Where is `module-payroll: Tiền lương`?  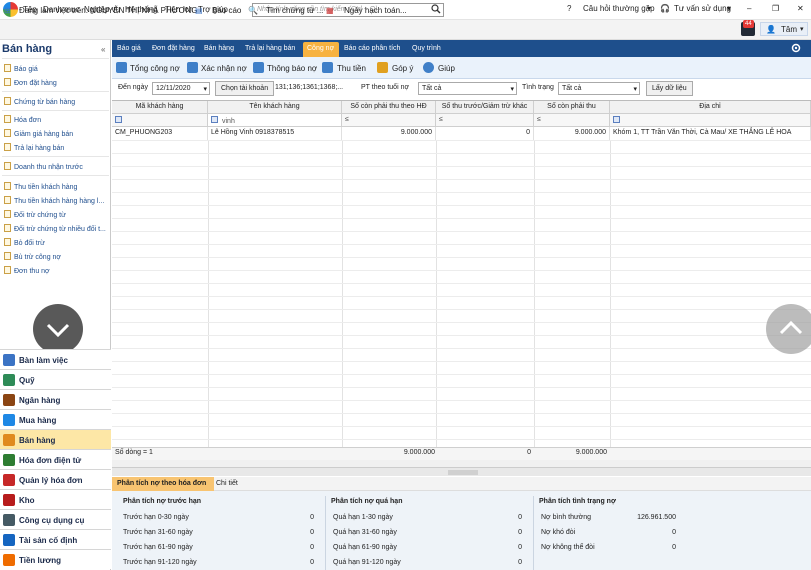
module-payroll: Tiền lương is located at coordinates (55, 559).